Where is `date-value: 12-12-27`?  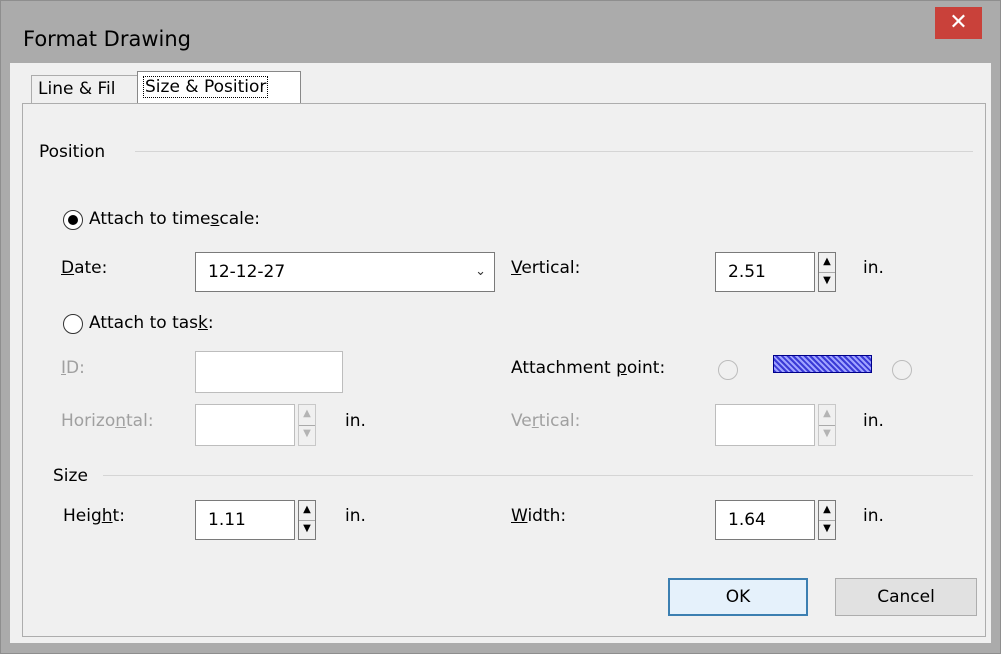 date-value: 12-12-27 is located at coordinates (247, 272).